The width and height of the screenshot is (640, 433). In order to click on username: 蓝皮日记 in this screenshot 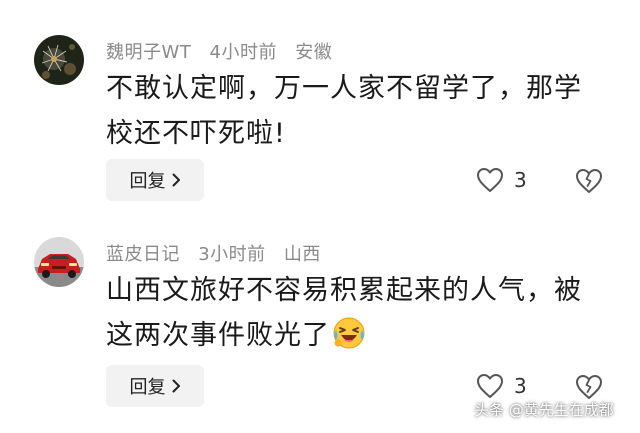, I will do `click(143, 254)`.